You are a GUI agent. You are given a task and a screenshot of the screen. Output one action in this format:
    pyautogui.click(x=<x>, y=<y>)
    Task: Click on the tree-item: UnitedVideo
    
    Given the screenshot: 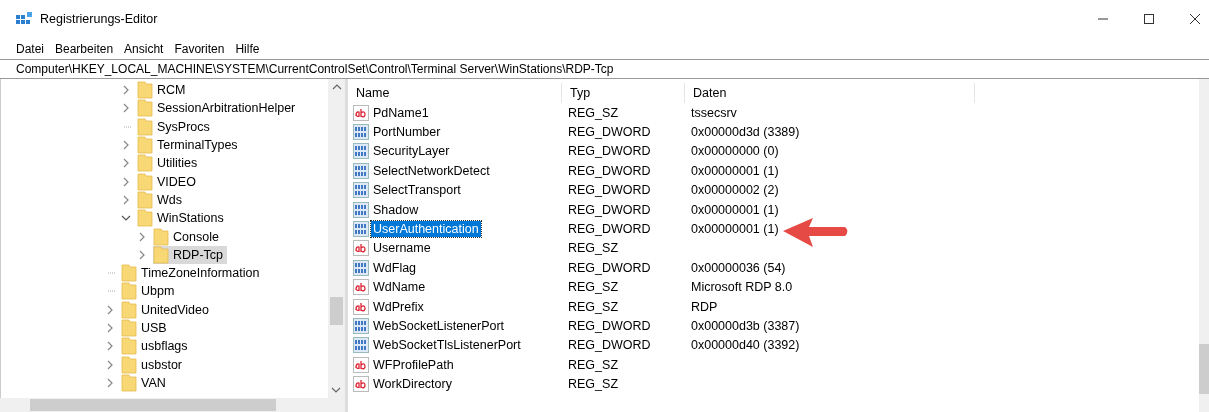 What is the action you would take?
    pyautogui.click(x=167, y=309)
    